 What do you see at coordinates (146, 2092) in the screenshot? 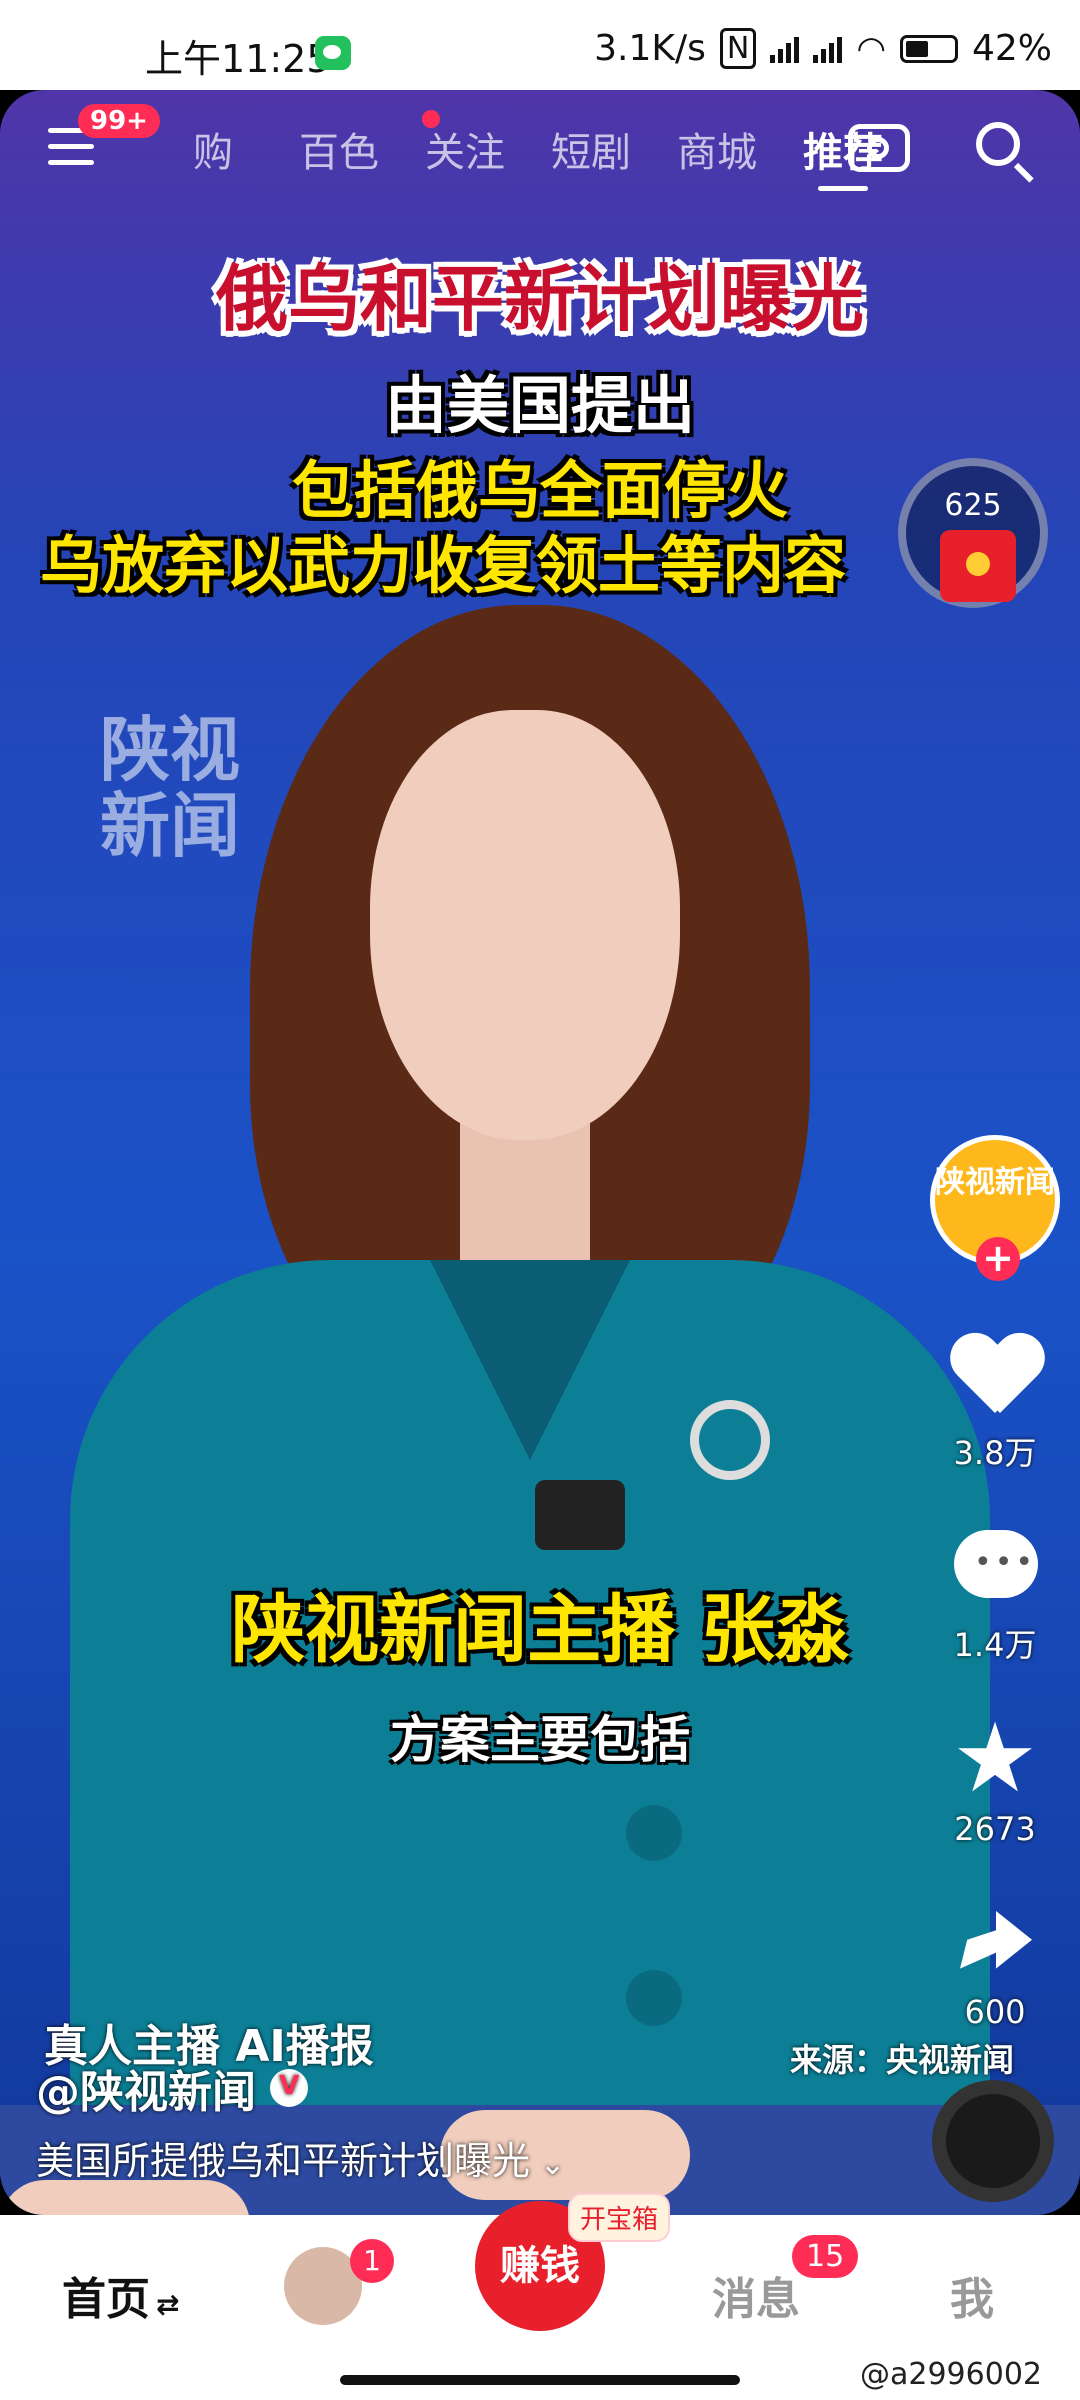
I see `author-label: @陕视新闻` at bounding box center [146, 2092].